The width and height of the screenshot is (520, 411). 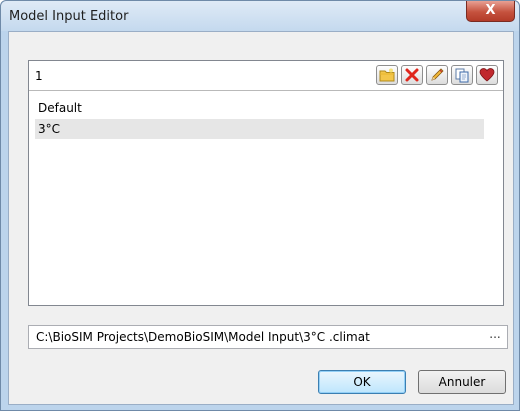 What do you see at coordinates (462, 382) in the screenshot?
I see `cancel-button: Annuler` at bounding box center [462, 382].